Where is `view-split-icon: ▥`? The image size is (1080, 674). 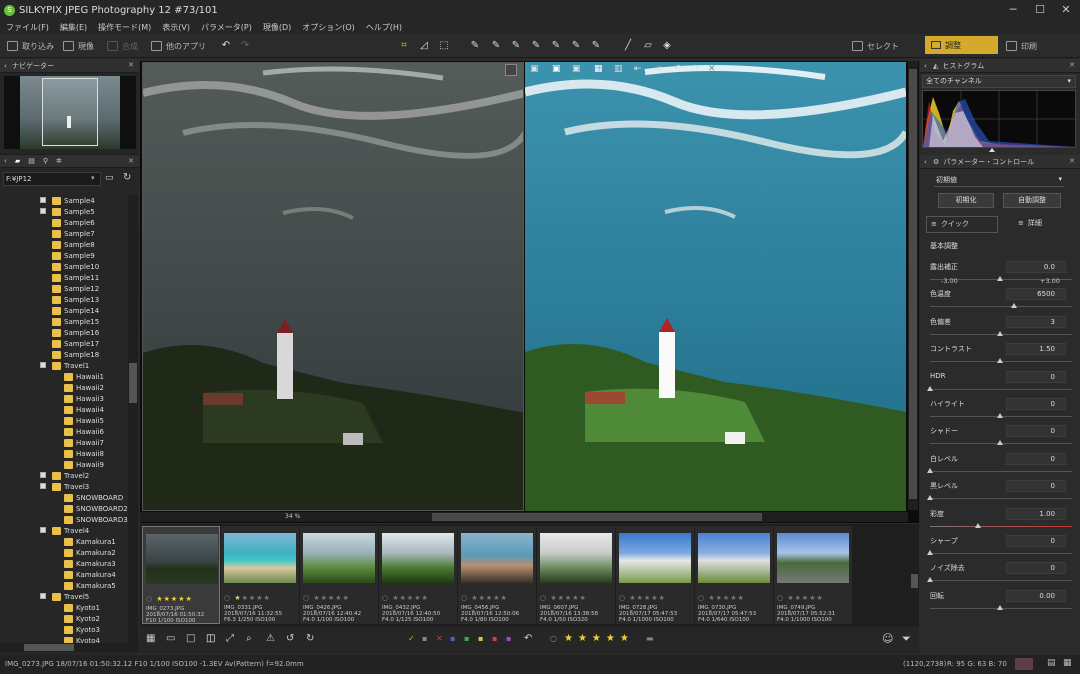
view-split-icon: ▥ is located at coordinates (618, 69).